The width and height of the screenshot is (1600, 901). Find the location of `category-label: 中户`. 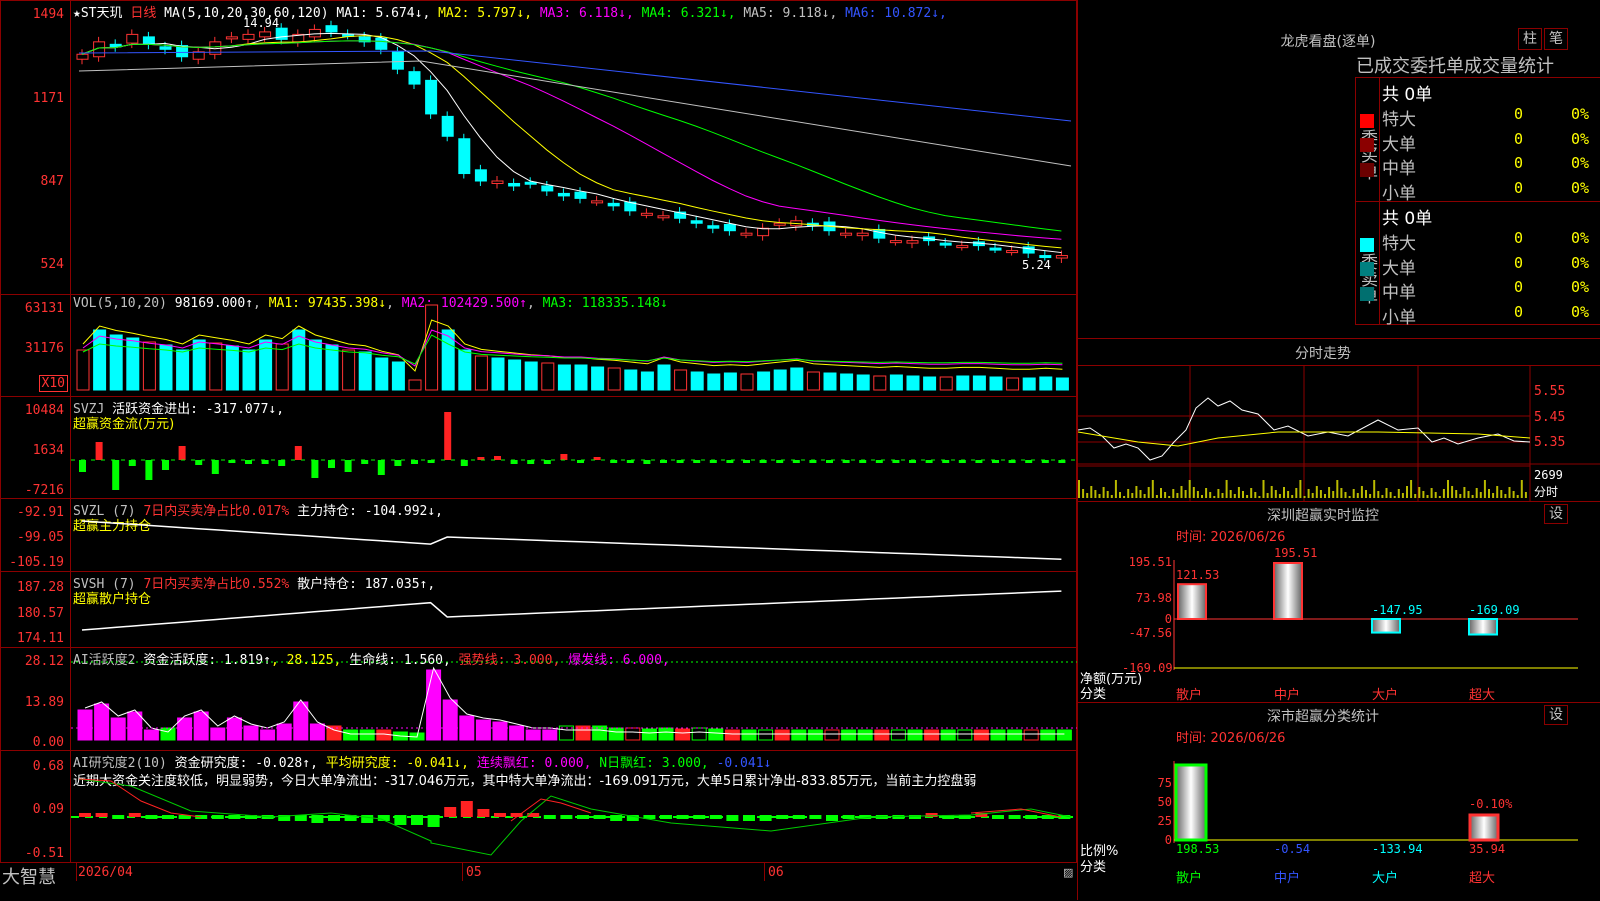

category-label: 中户 is located at coordinates (1287, 695).